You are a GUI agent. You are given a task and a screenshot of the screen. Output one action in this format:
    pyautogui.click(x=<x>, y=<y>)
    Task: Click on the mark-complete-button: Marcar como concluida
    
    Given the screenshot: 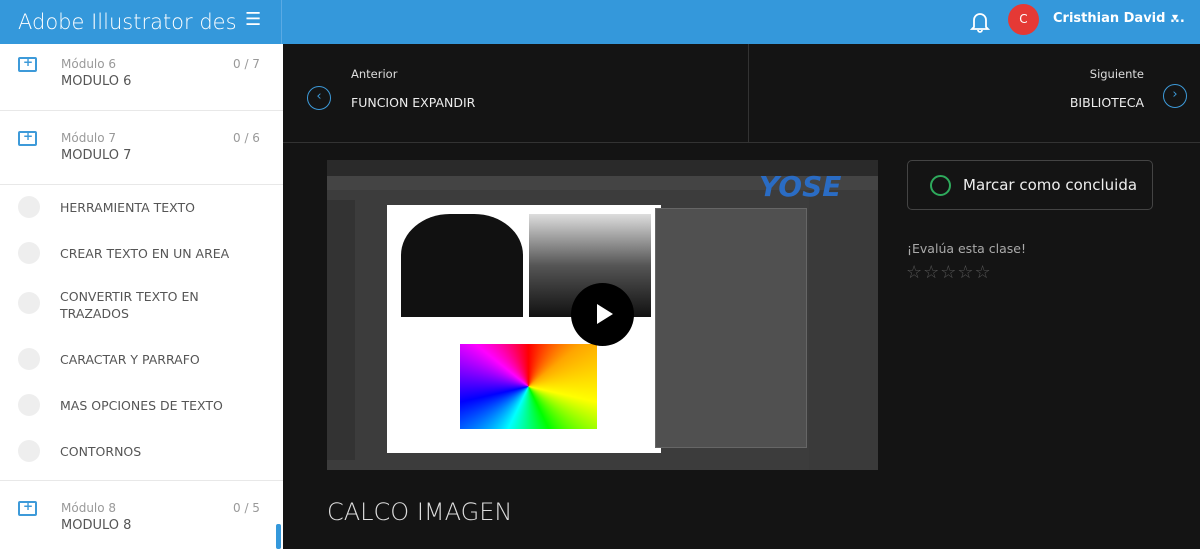 What is the action you would take?
    pyautogui.click(x=1030, y=185)
    